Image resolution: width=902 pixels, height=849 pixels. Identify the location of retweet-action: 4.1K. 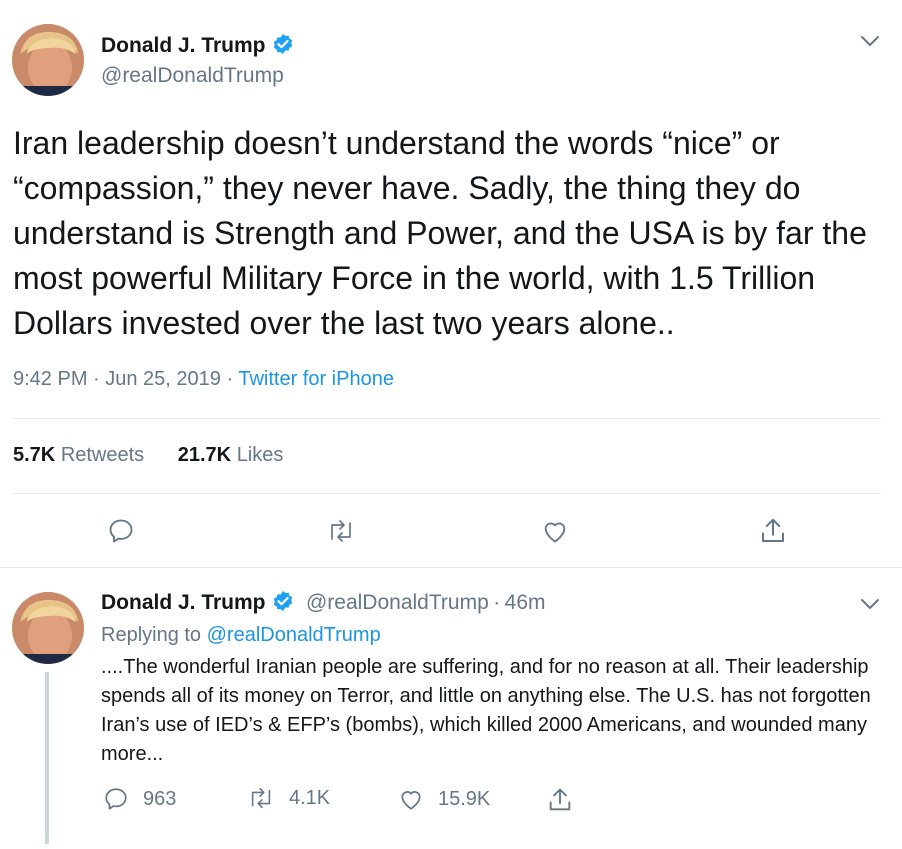
(288, 798).